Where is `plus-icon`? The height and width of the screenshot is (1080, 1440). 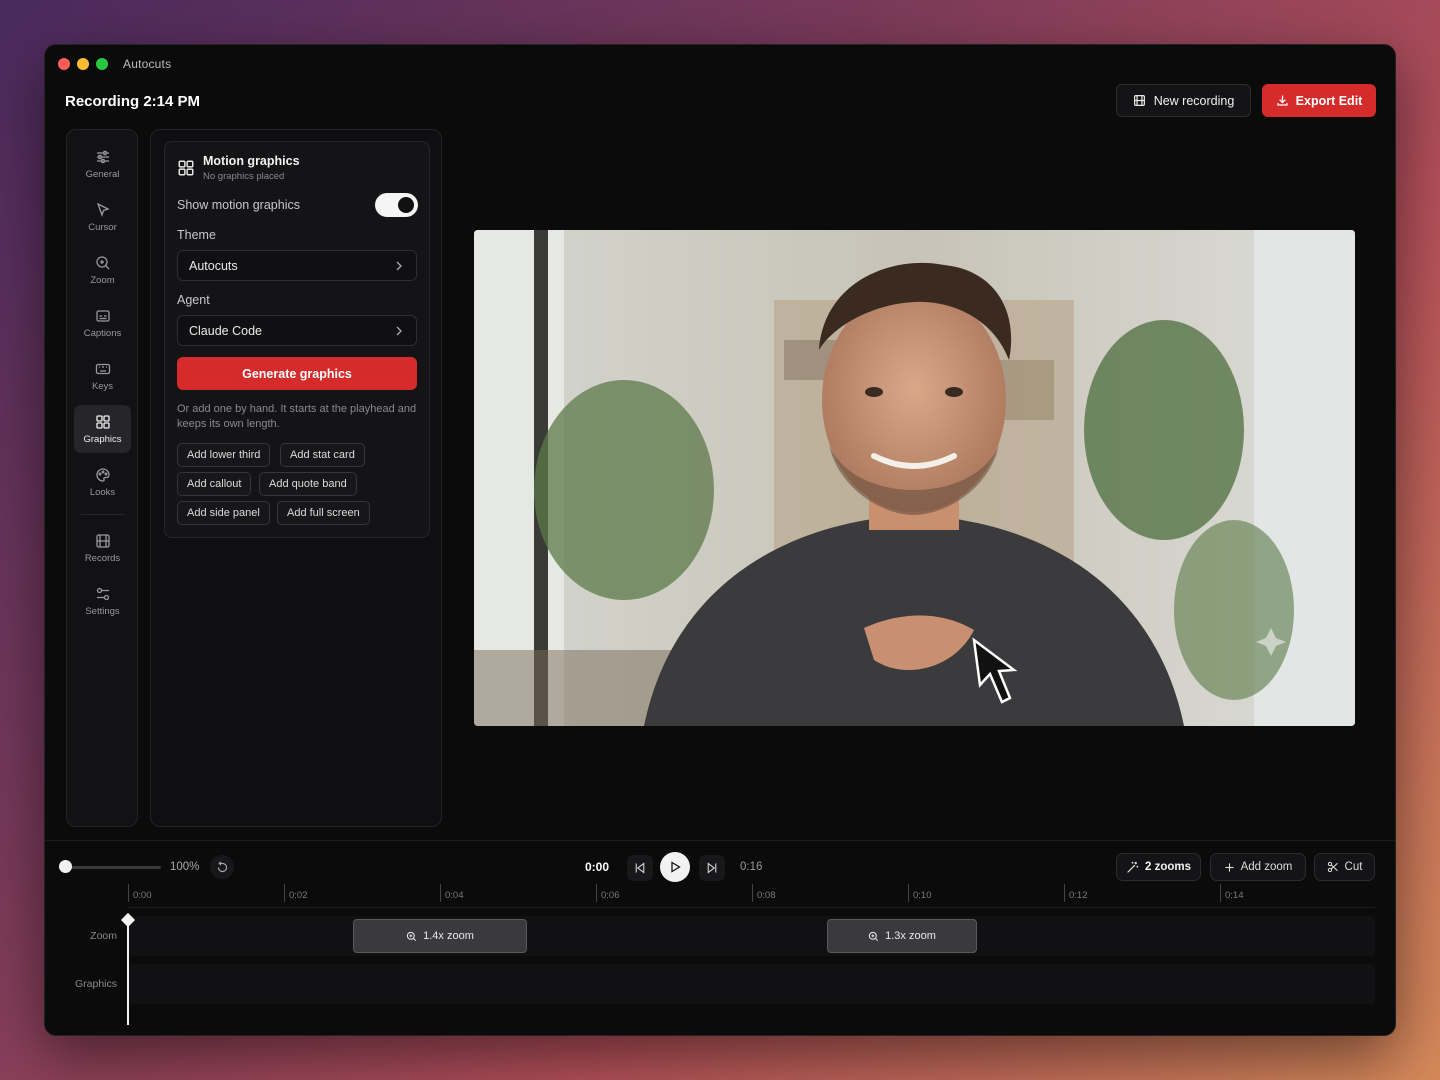 plus-icon is located at coordinates (1229, 867).